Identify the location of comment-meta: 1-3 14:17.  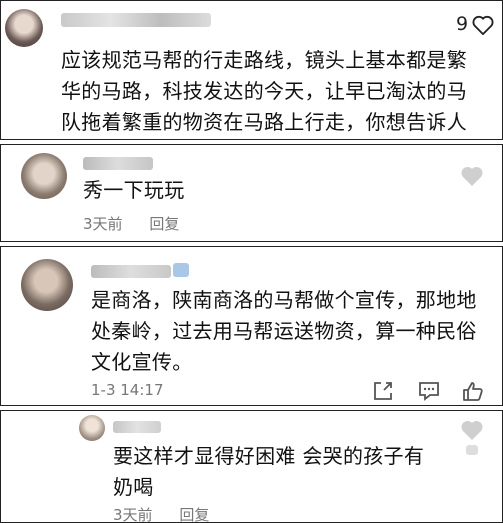
(138, 390).